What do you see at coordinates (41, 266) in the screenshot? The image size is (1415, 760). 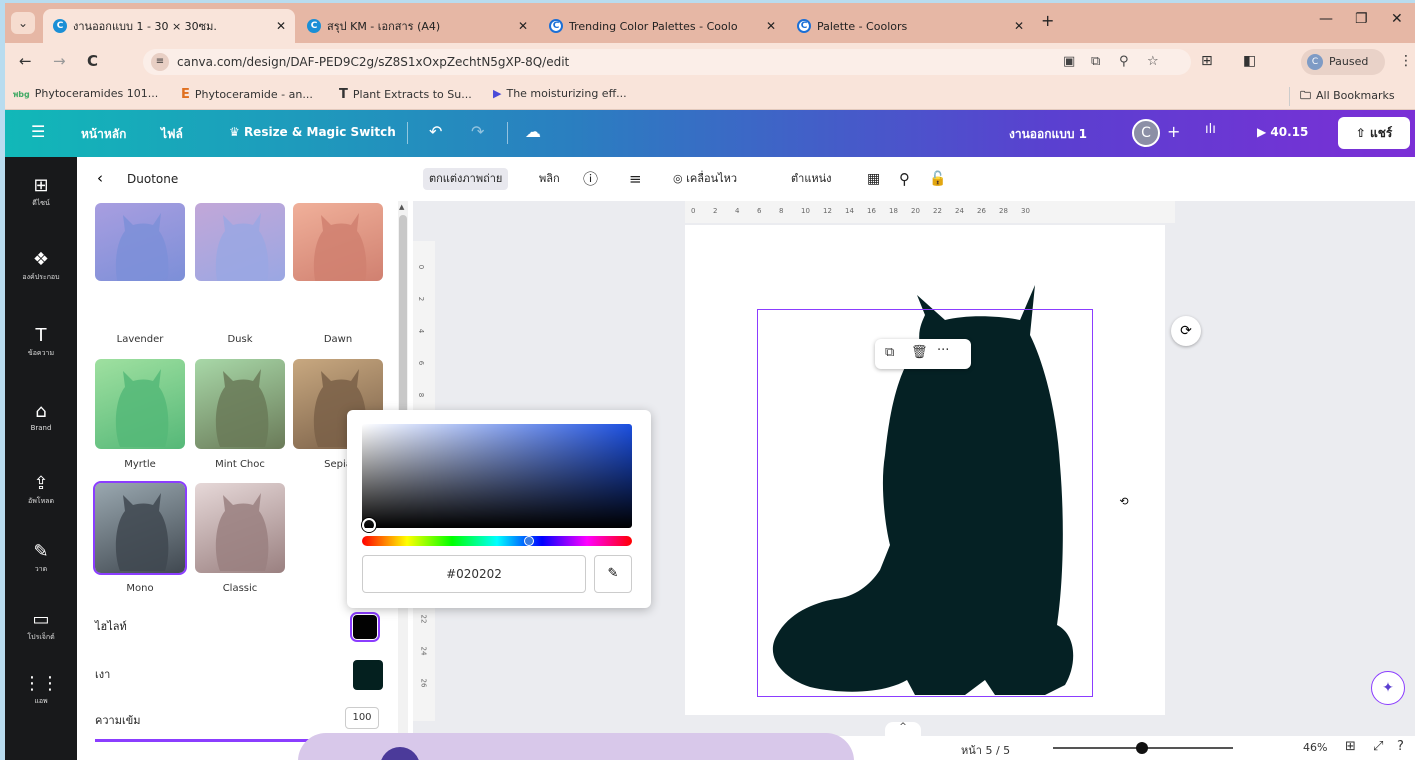 I see `rail-item-elements: ❖ องค์ประกอบ` at bounding box center [41, 266].